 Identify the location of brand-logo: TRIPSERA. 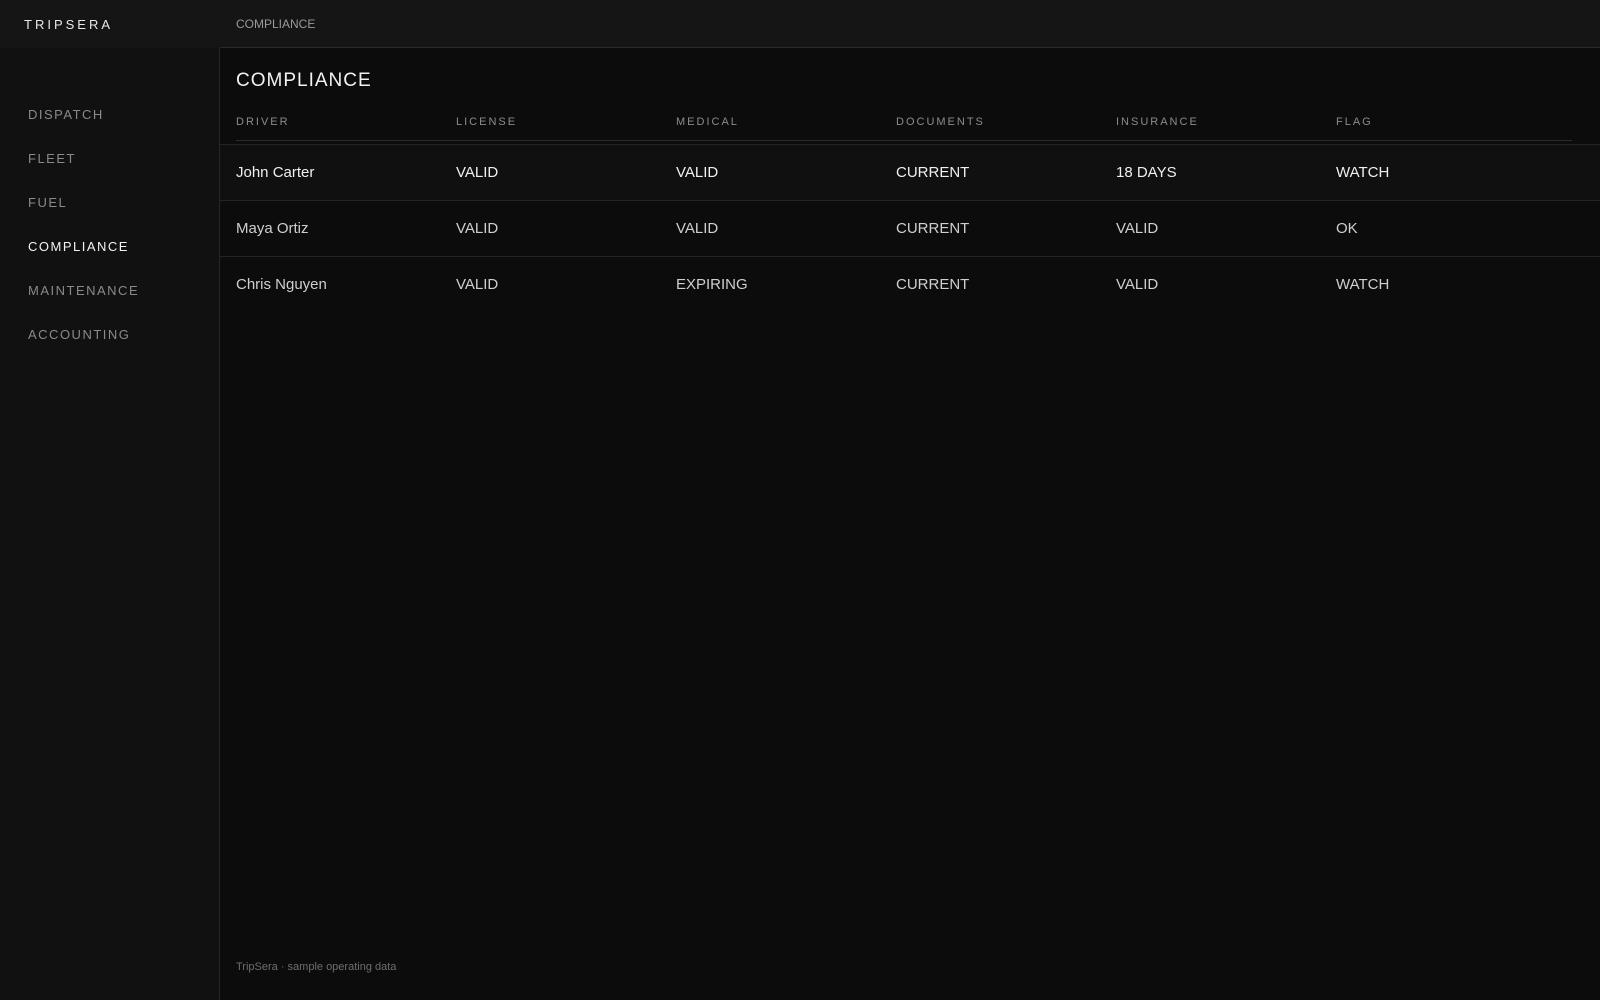
(110, 24).